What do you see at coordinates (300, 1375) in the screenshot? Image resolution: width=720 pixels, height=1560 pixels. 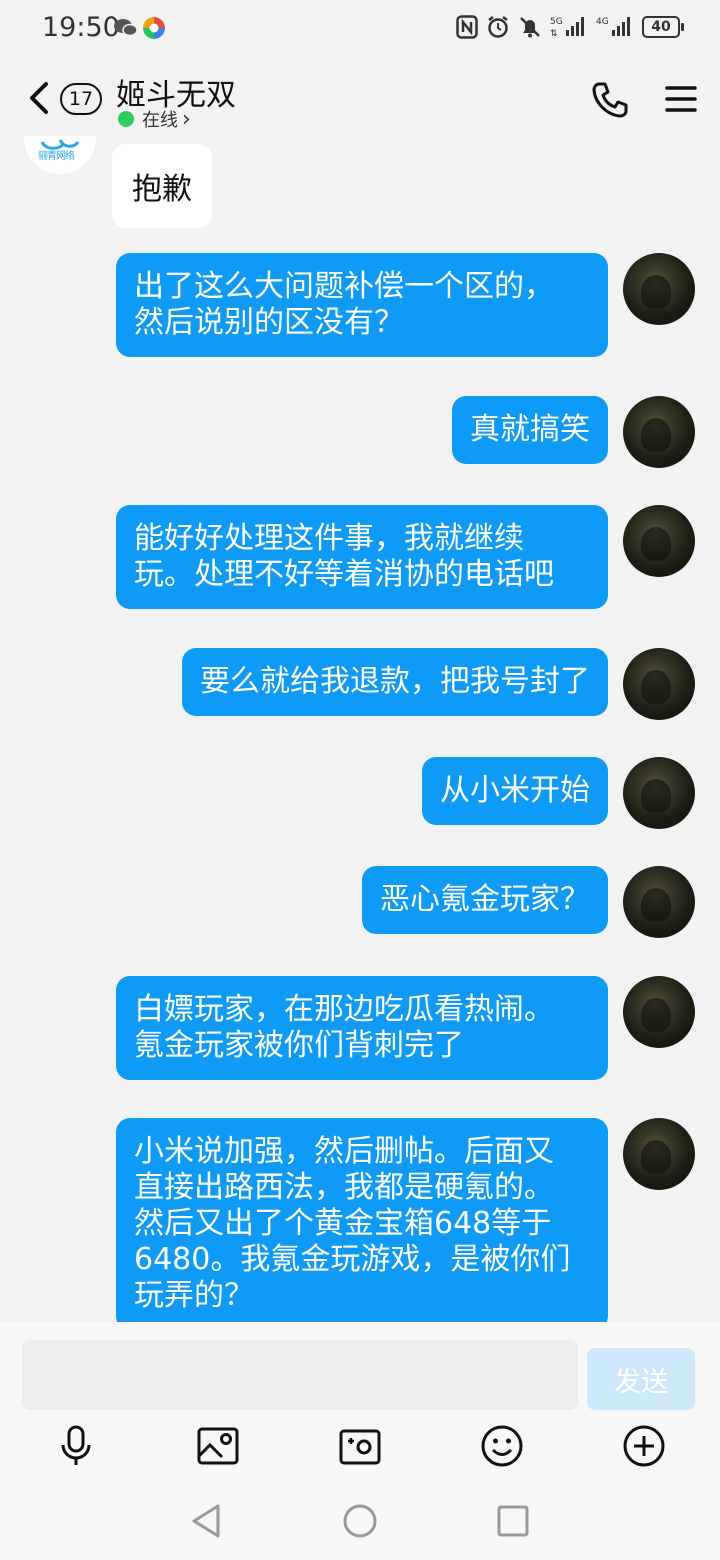 I see `message-input` at bounding box center [300, 1375].